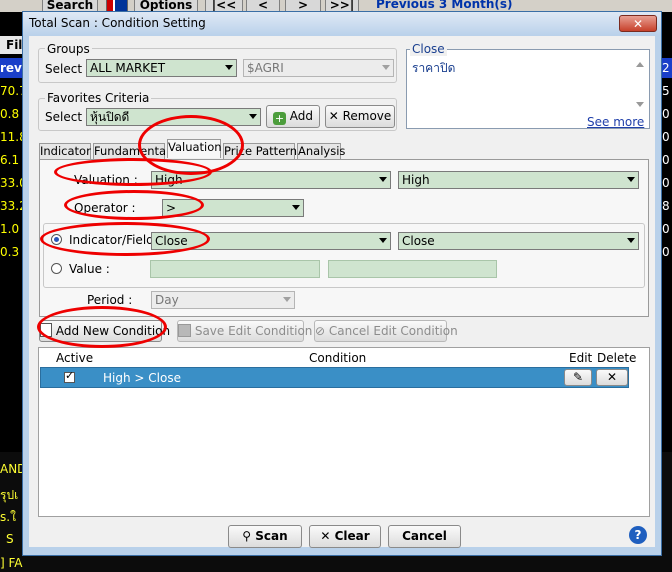 This screenshot has height=572, width=672. What do you see at coordinates (171, 208) in the screenshot?
I see `operator-select-value: >` at bounding box center [171, 208].